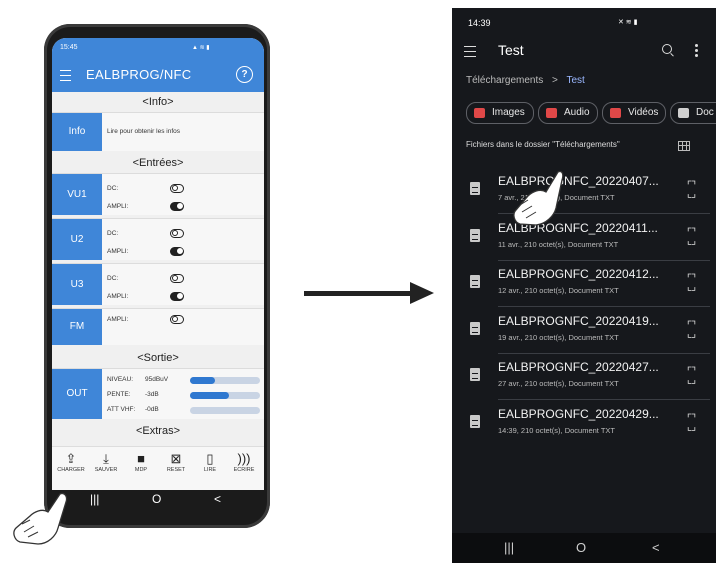 The image size is (716, 563). What do you see at coordinates (158, 431) in the screenshot?
I see `section-extras: <Extras>` at bounding box center [158, 431].